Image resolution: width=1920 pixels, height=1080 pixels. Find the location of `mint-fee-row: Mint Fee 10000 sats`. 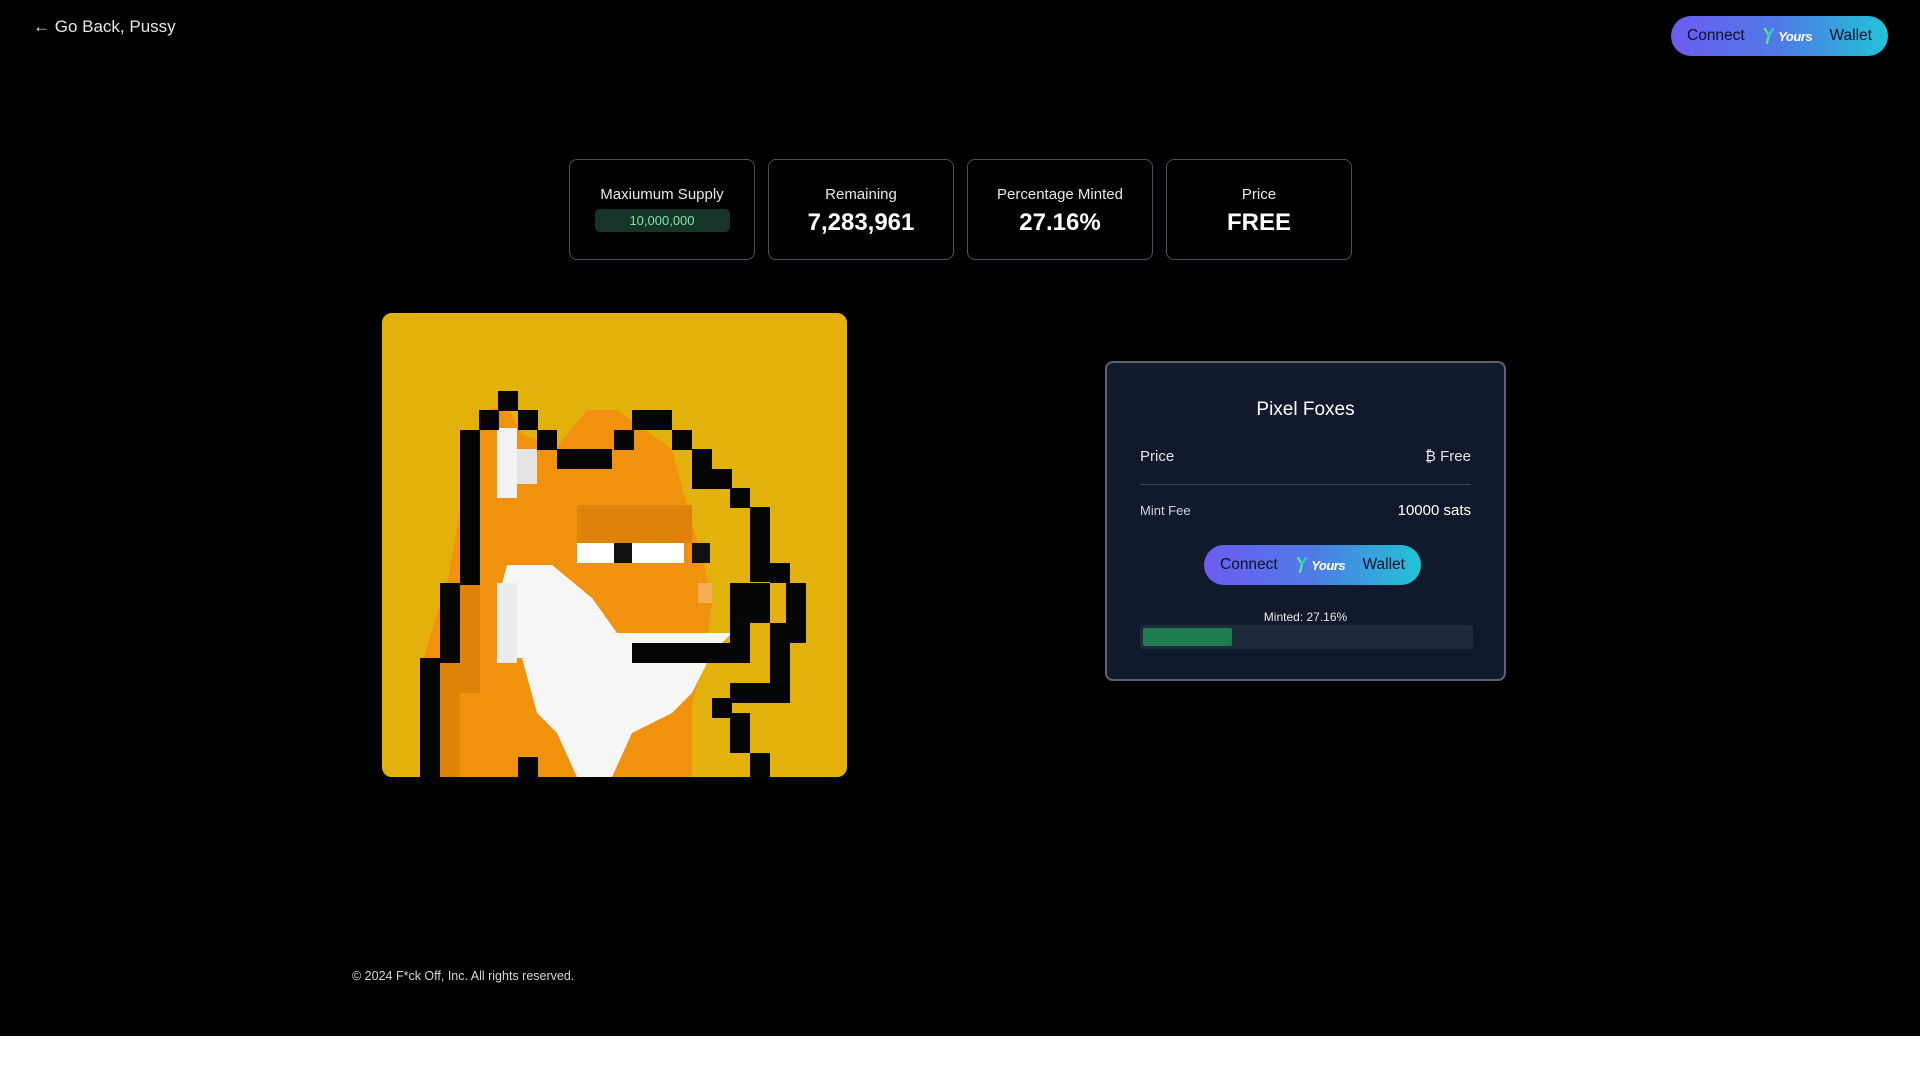

mint-fee-row: Mint Fee 10000 sats is located at coordinates (1305, 510).